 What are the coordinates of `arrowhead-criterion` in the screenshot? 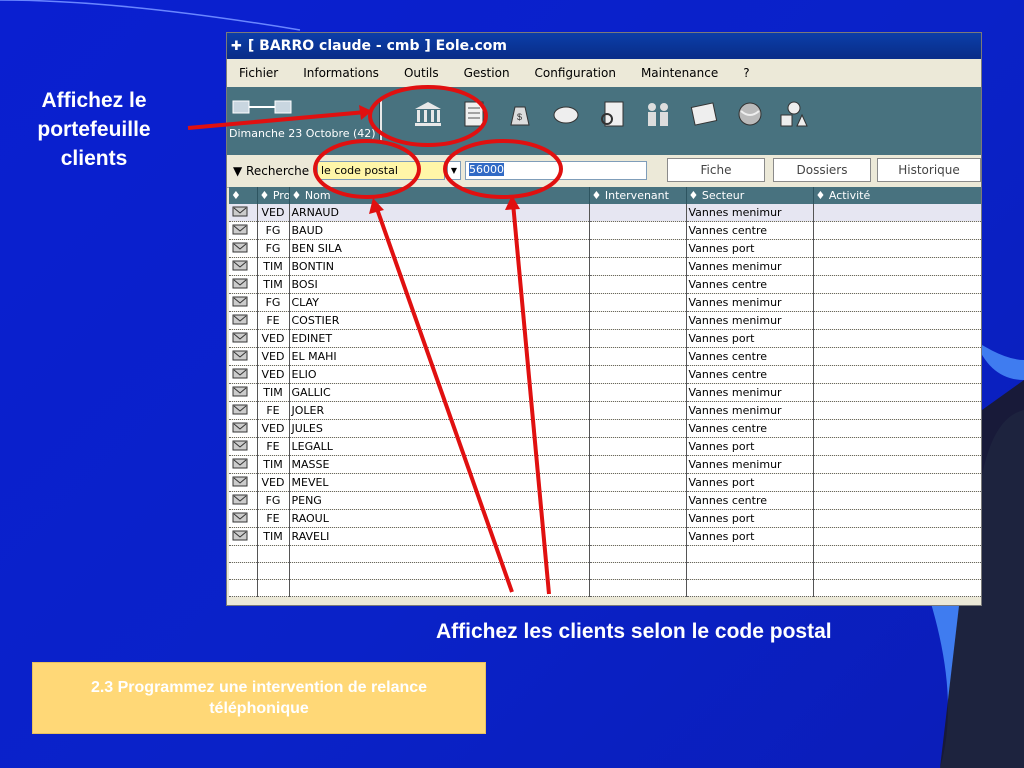 It's located at (376, 206).